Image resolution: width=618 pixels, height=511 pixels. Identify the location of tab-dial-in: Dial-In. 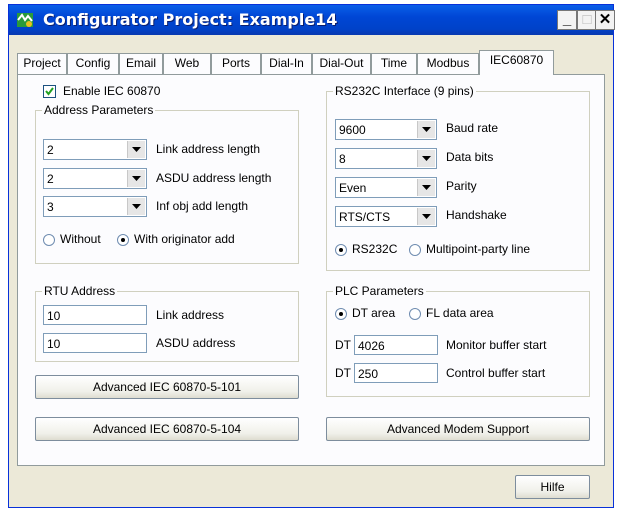
(286, 63).